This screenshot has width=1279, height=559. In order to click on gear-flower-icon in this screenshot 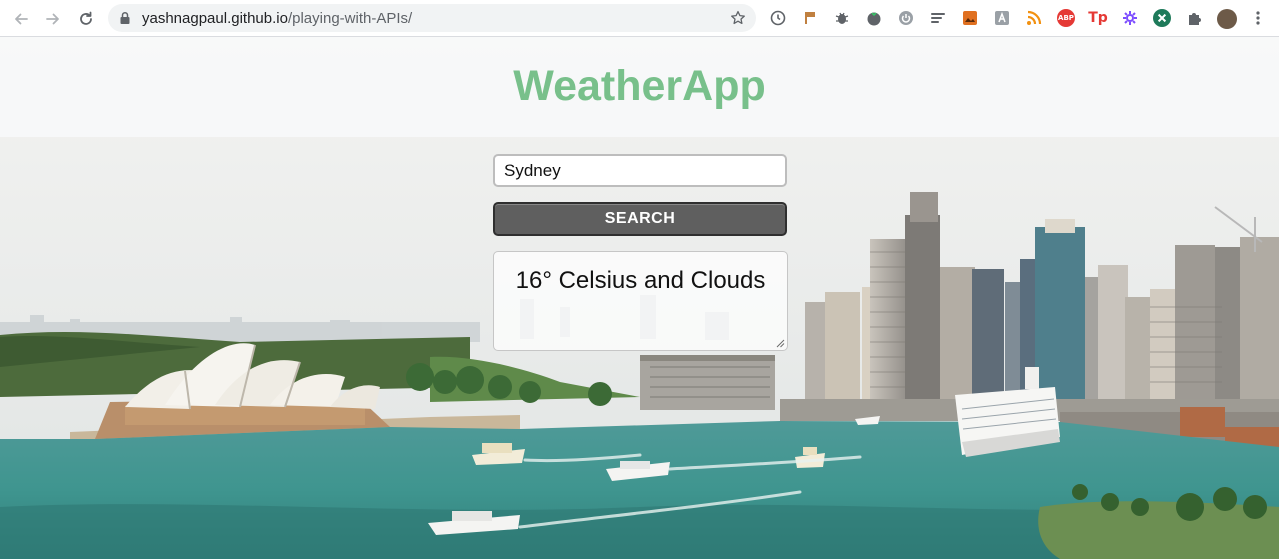, I will do `click(1130, 18)`.